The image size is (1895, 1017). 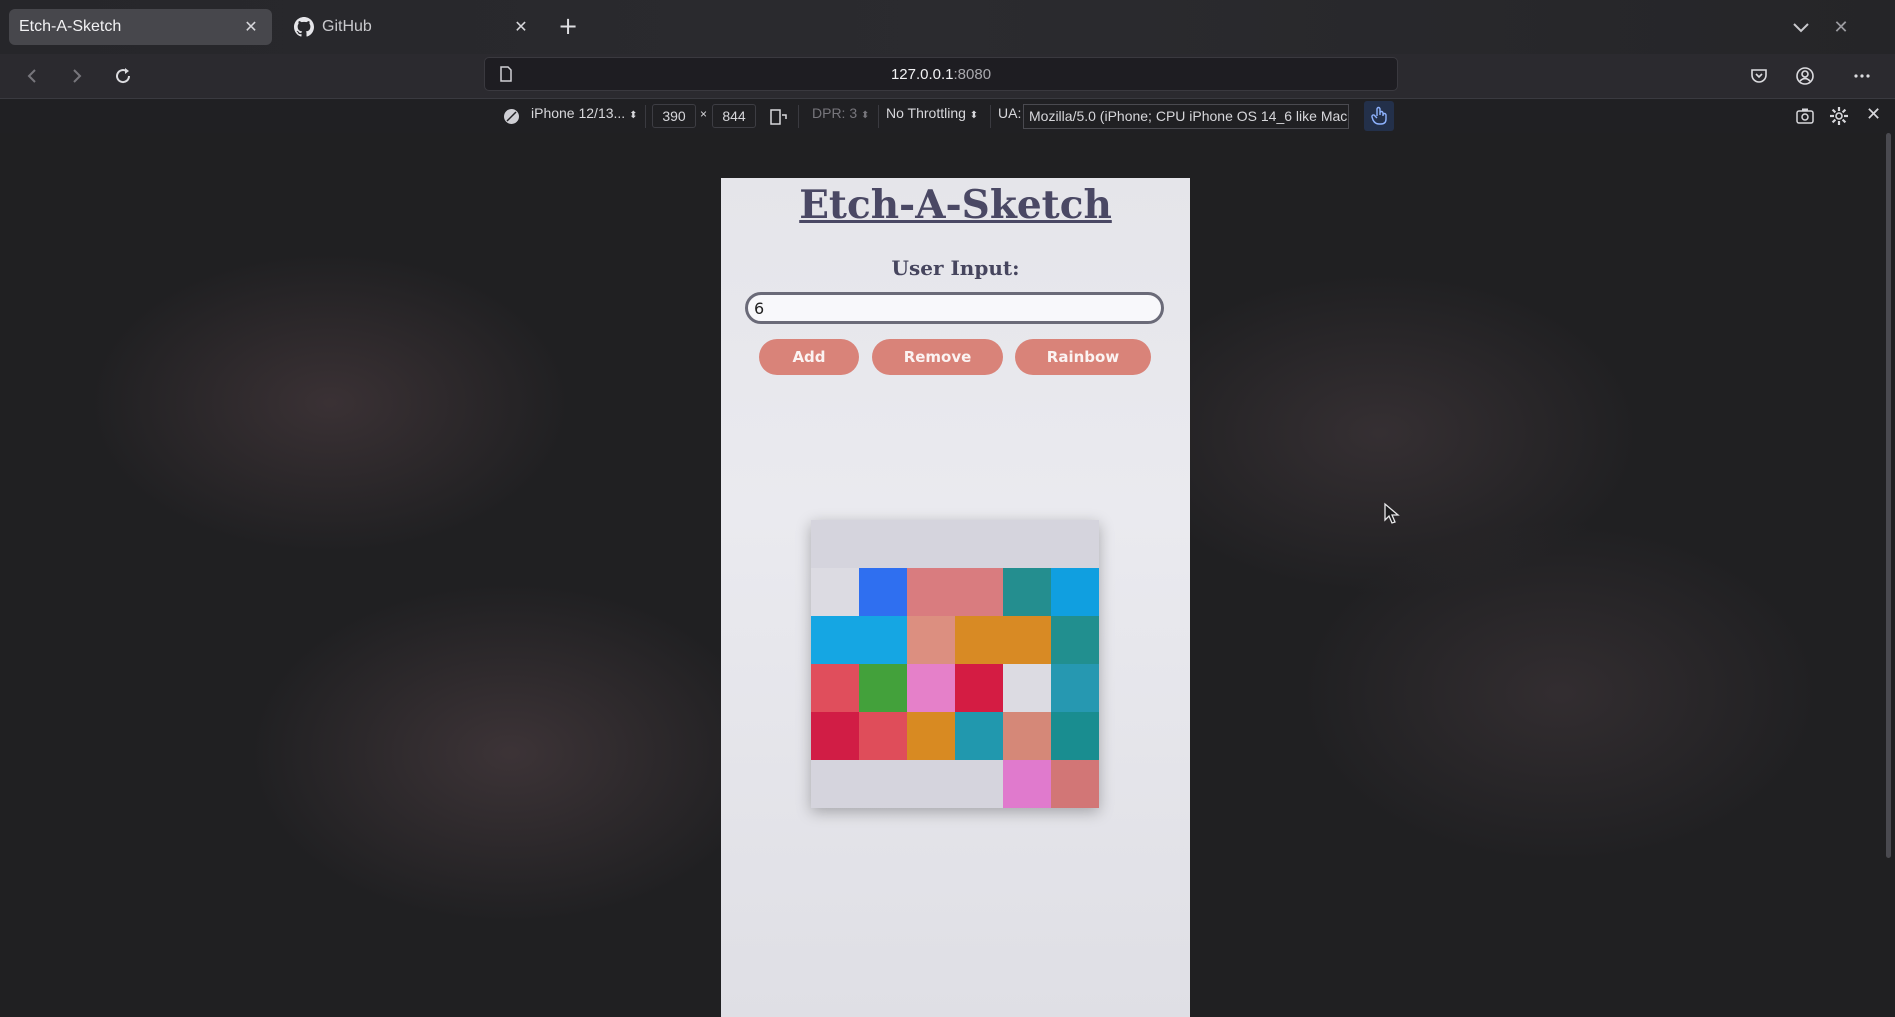 What do you see at coordinates (1841, 27) in the screenshot?
I see `window-close-icon: ✕` at bounding box center [1841, 27].